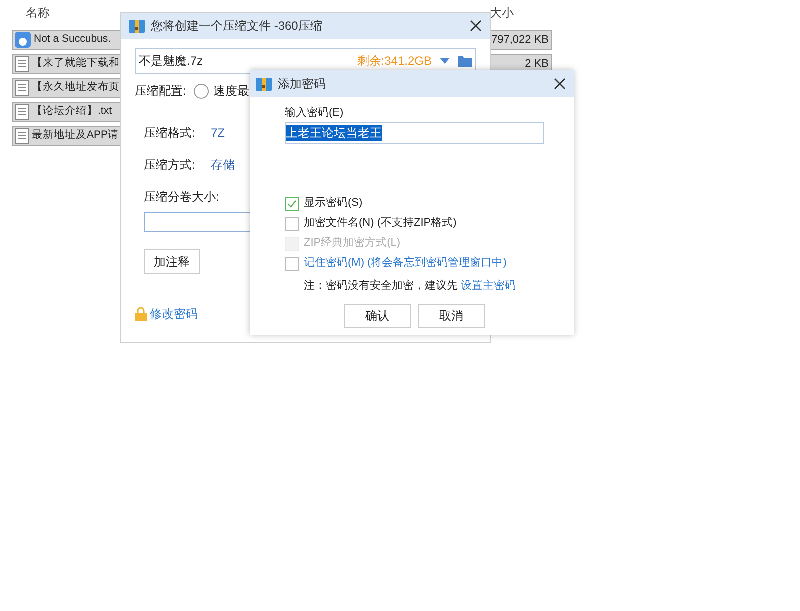 The height and width of the screenshot is (611, 800). What do you see at coordinates (465, 61) in the screenshot?
I see `folder-icon` at bounding box center [465, 61].